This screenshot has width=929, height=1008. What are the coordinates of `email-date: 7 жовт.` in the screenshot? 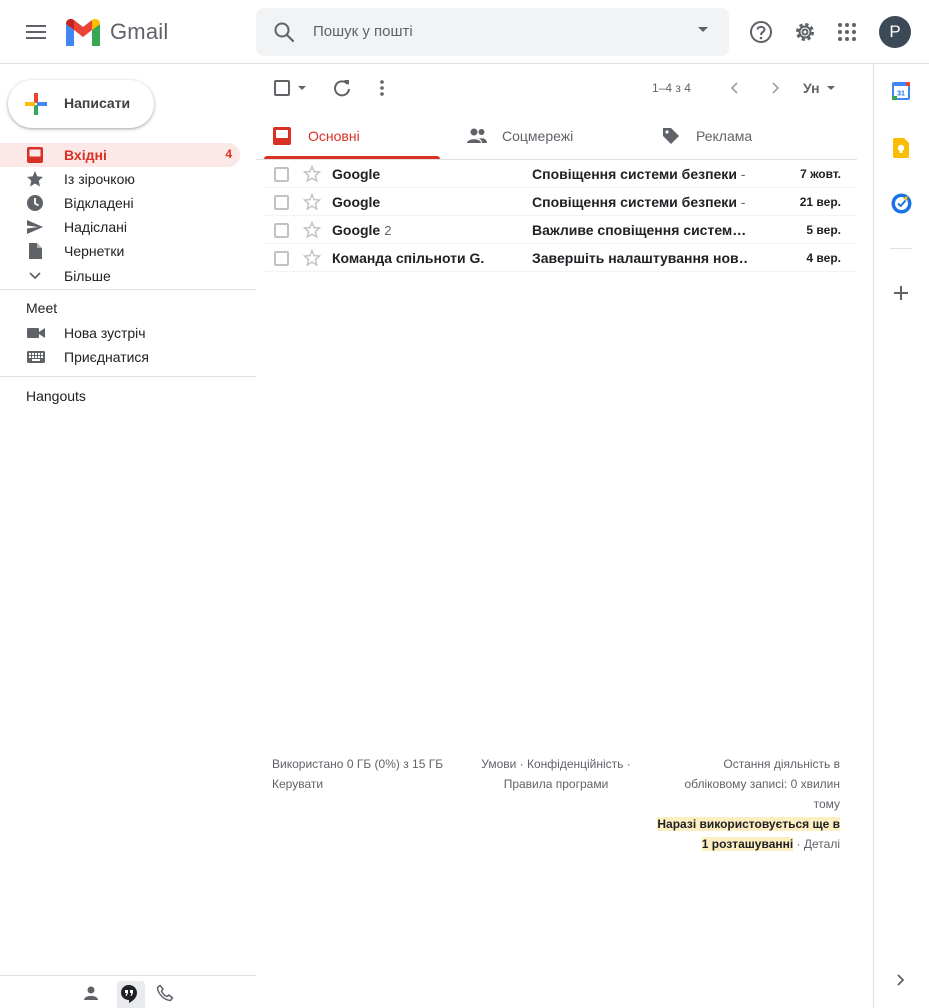 It's located at (820, 174).